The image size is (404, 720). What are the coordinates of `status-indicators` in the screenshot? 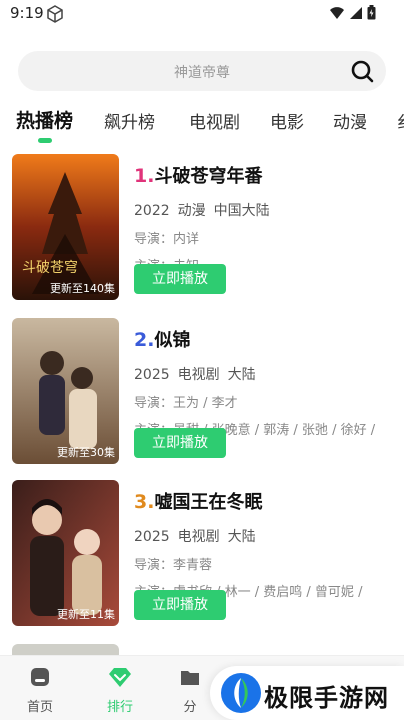 It's located at (352, 12).